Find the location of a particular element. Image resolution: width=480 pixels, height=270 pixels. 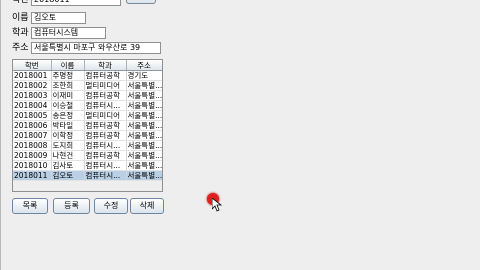

cell-id: 2018006 is located at coordinates (32, 125).